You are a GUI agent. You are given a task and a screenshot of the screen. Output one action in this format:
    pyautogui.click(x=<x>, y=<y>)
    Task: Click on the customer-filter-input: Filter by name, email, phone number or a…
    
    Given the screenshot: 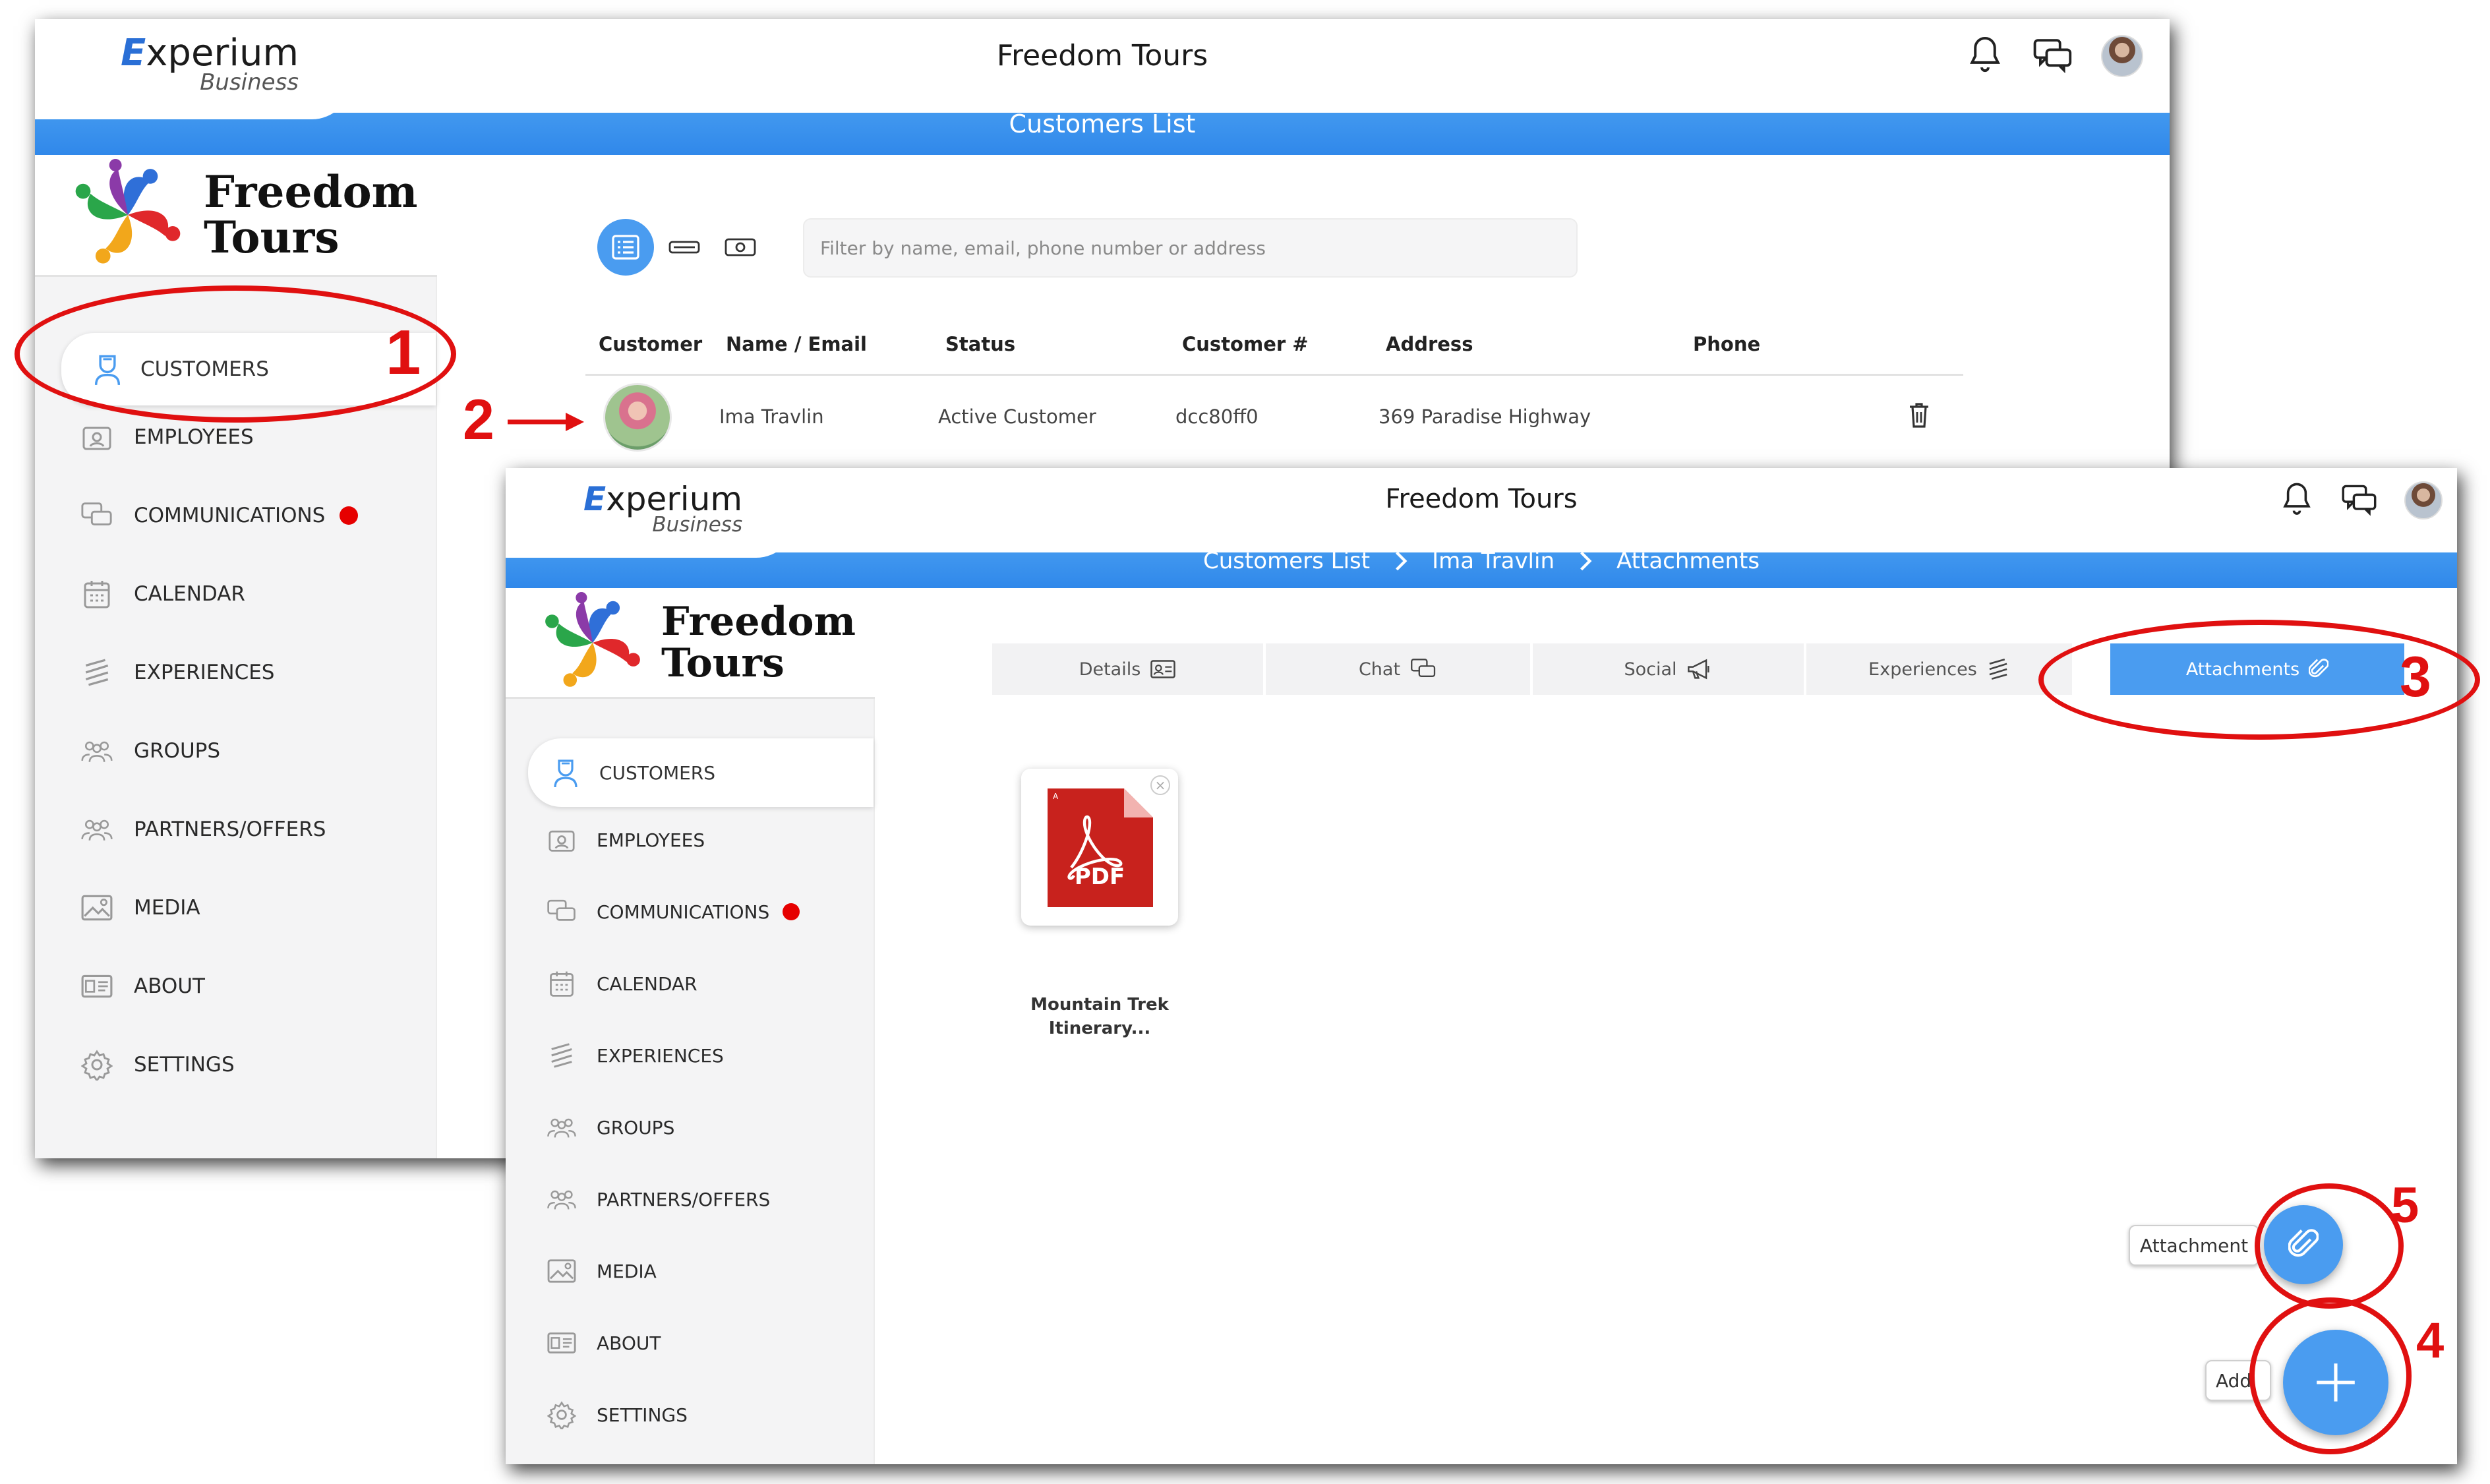 What is the action you would take?
    pyautogui.click(x=1190, y=248)
    